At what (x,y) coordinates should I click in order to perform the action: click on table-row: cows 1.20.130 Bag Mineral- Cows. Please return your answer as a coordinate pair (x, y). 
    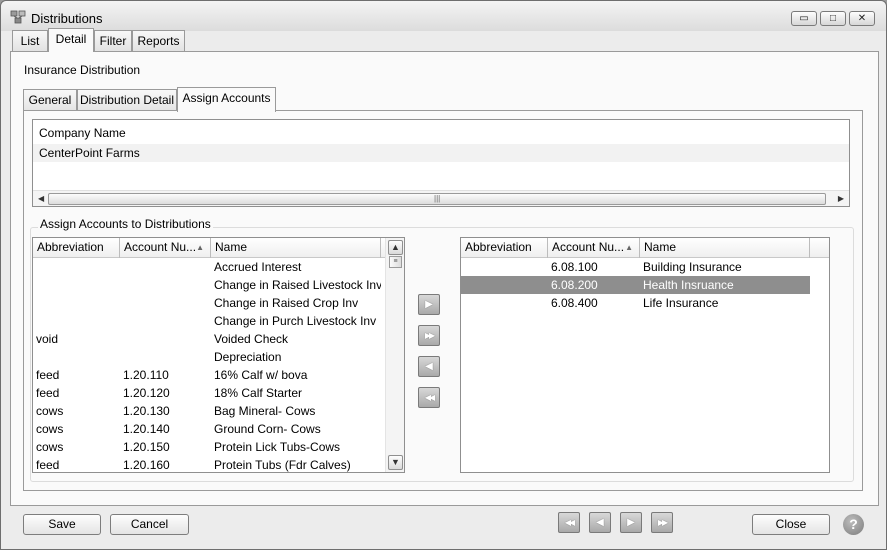
    Looking at the image, I should click on (218, 411).